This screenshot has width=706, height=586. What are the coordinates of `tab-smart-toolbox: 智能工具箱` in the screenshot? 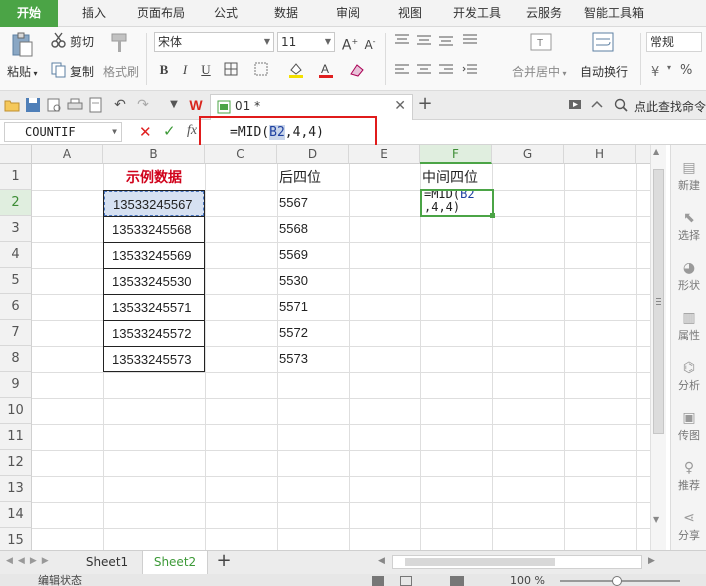 It's located at (614, 13).